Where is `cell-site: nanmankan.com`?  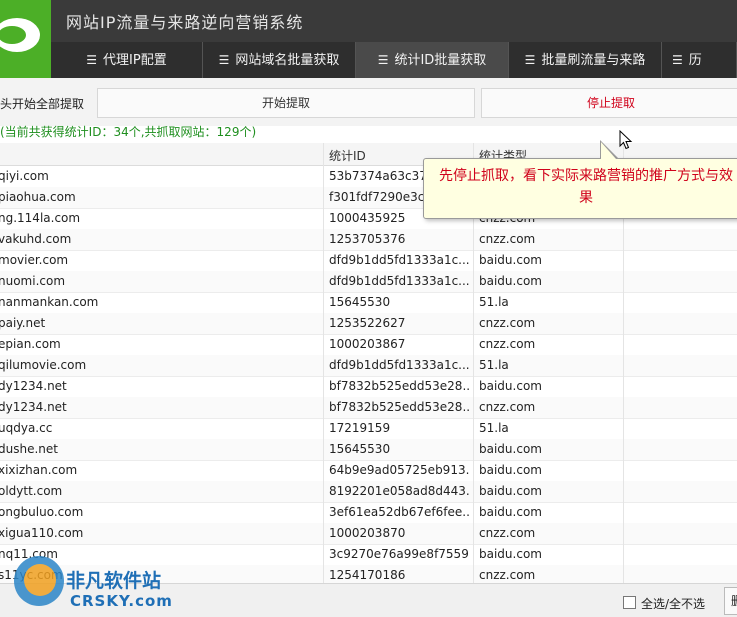
cell-site: nanmankan.com is located at coordinates (49, 302).